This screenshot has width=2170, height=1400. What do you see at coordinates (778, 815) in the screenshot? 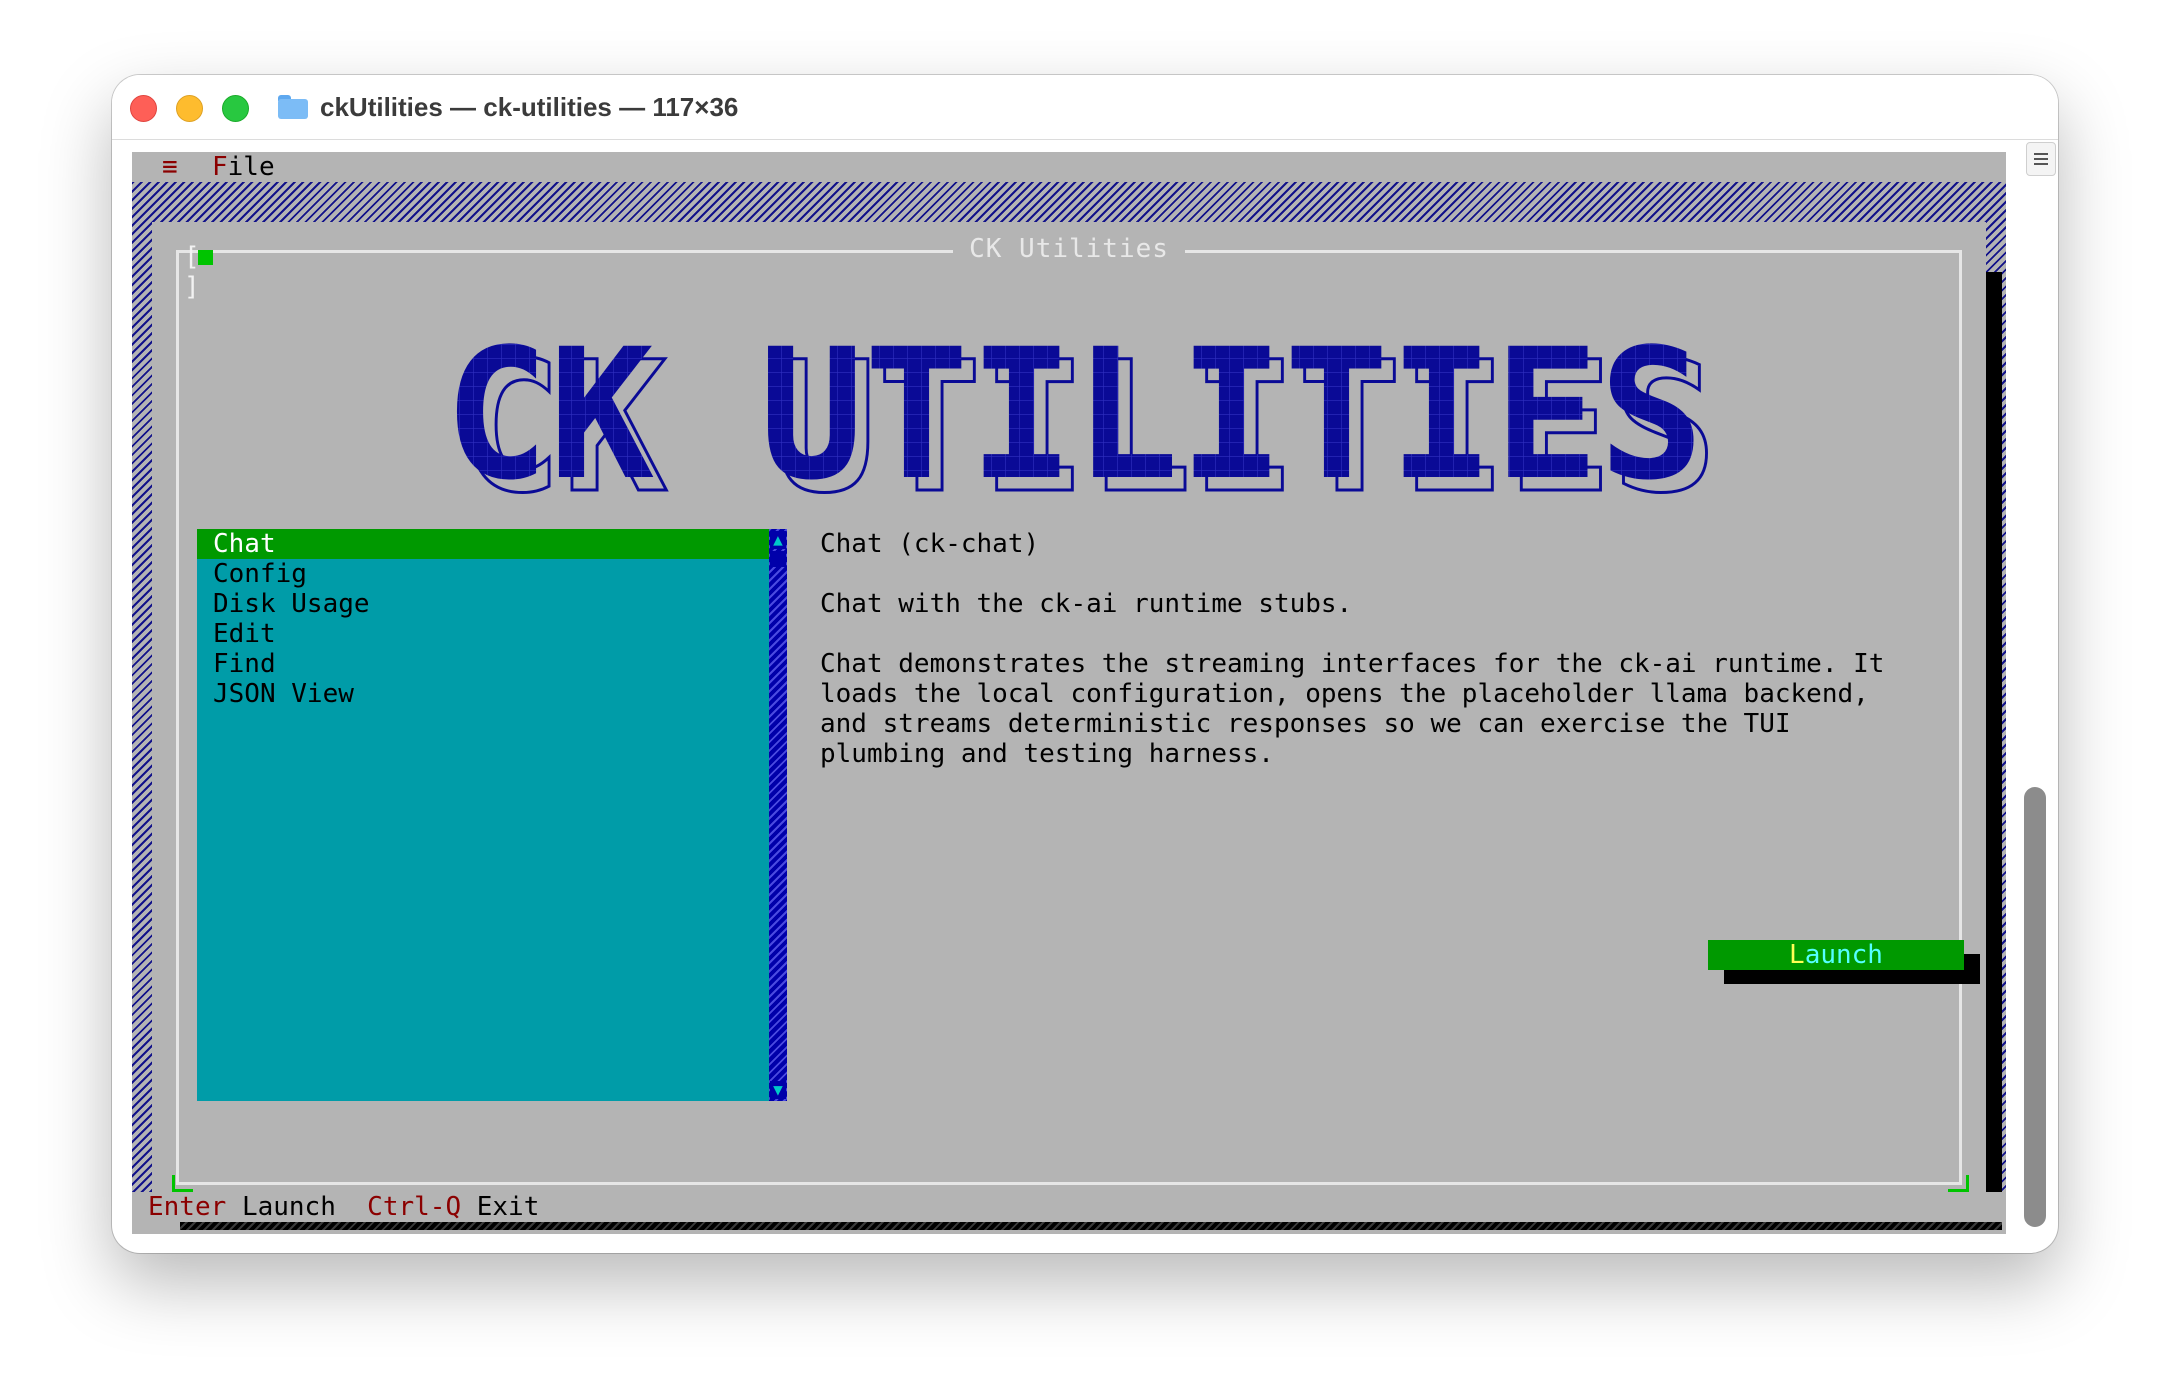
I see `list-scrollbar: ▲ ▼` at bounding box center [778, 815].